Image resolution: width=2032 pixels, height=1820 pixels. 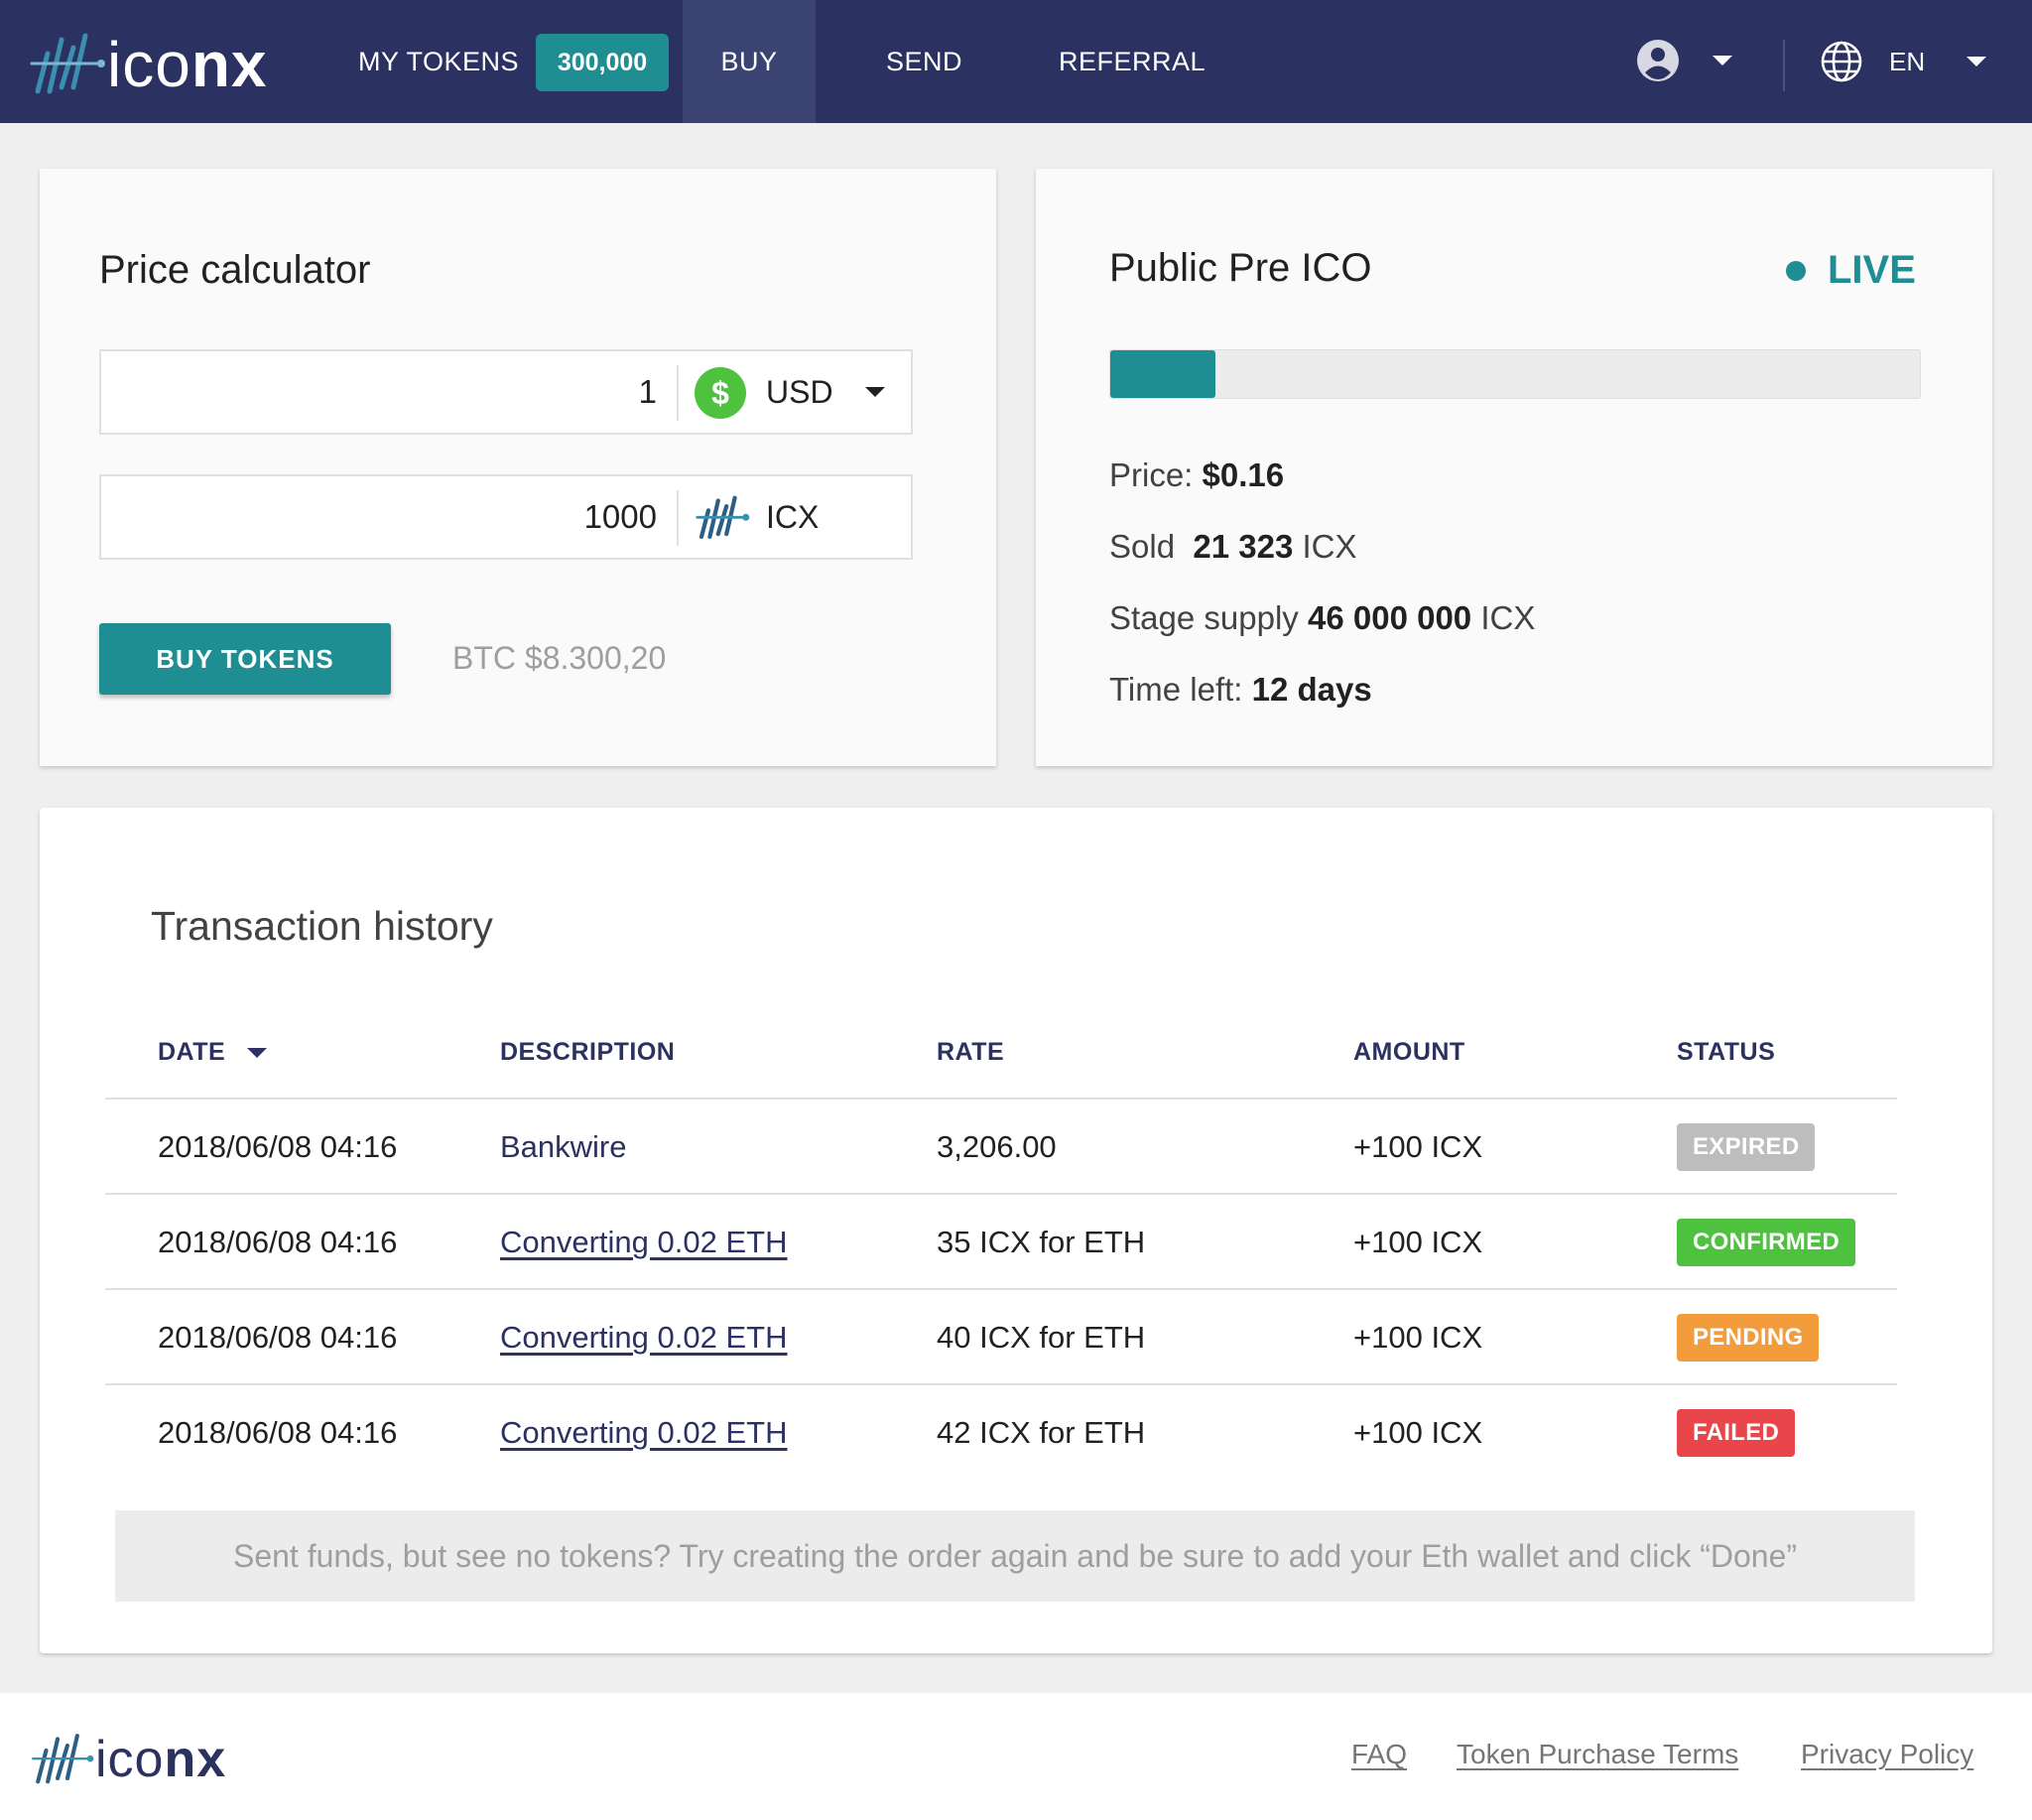 I want to click on live-status-label: LIVE, so click(x=1872, y=270).